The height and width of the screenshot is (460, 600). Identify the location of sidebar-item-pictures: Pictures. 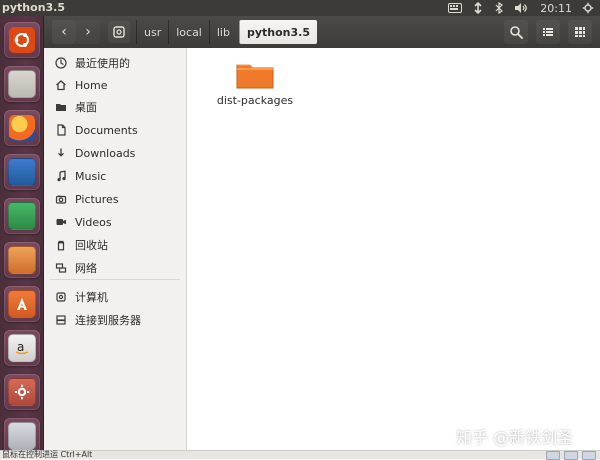
(115, 199).